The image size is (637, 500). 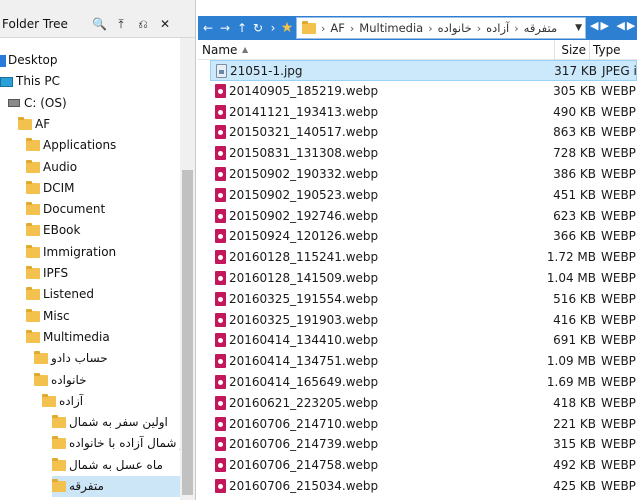 I want to click on file-row: 21051-1.jpg 317 KB JPEG im, so click(x=423, y=70).